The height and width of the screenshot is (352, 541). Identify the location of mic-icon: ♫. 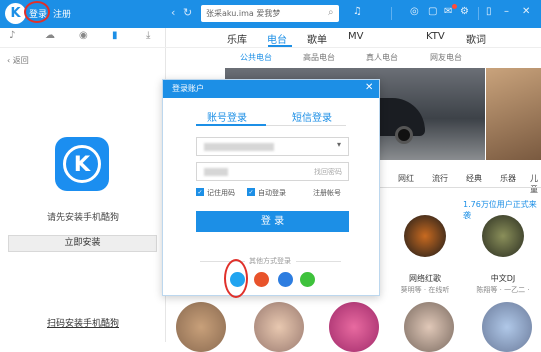
(357, 11).